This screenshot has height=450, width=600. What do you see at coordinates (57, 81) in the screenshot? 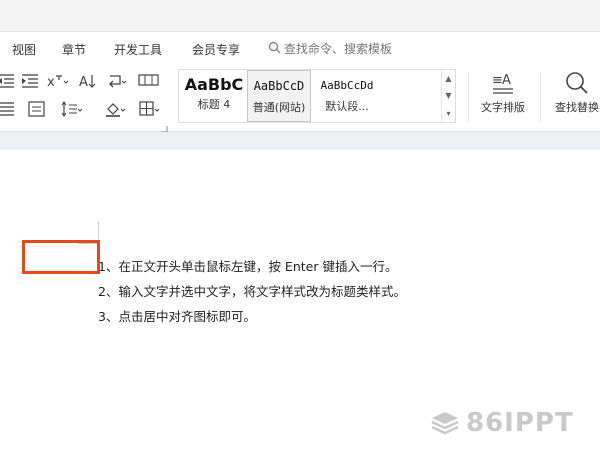
I see `chinese-layout-icon: x` at bounding box center [57, 81].